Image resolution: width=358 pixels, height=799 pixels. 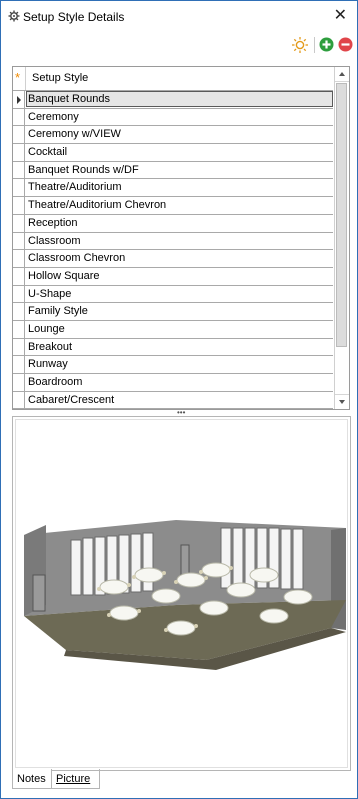 What do you see at coordinates (173, 400) in the screenshot?
I see `table-row: Cabaret/Crescent` at bounding box center [173, 400].